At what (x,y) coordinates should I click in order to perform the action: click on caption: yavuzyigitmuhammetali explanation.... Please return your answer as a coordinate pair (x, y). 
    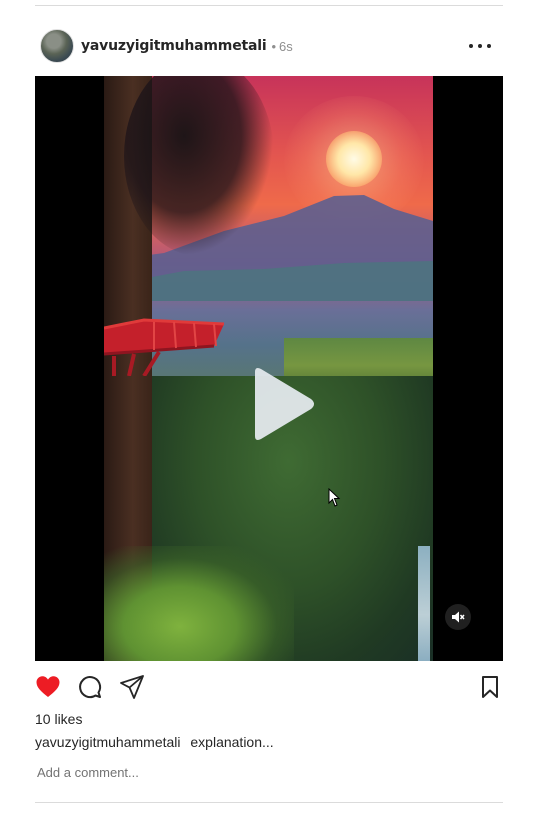
    Looking at the image, I should click on (154, 742).